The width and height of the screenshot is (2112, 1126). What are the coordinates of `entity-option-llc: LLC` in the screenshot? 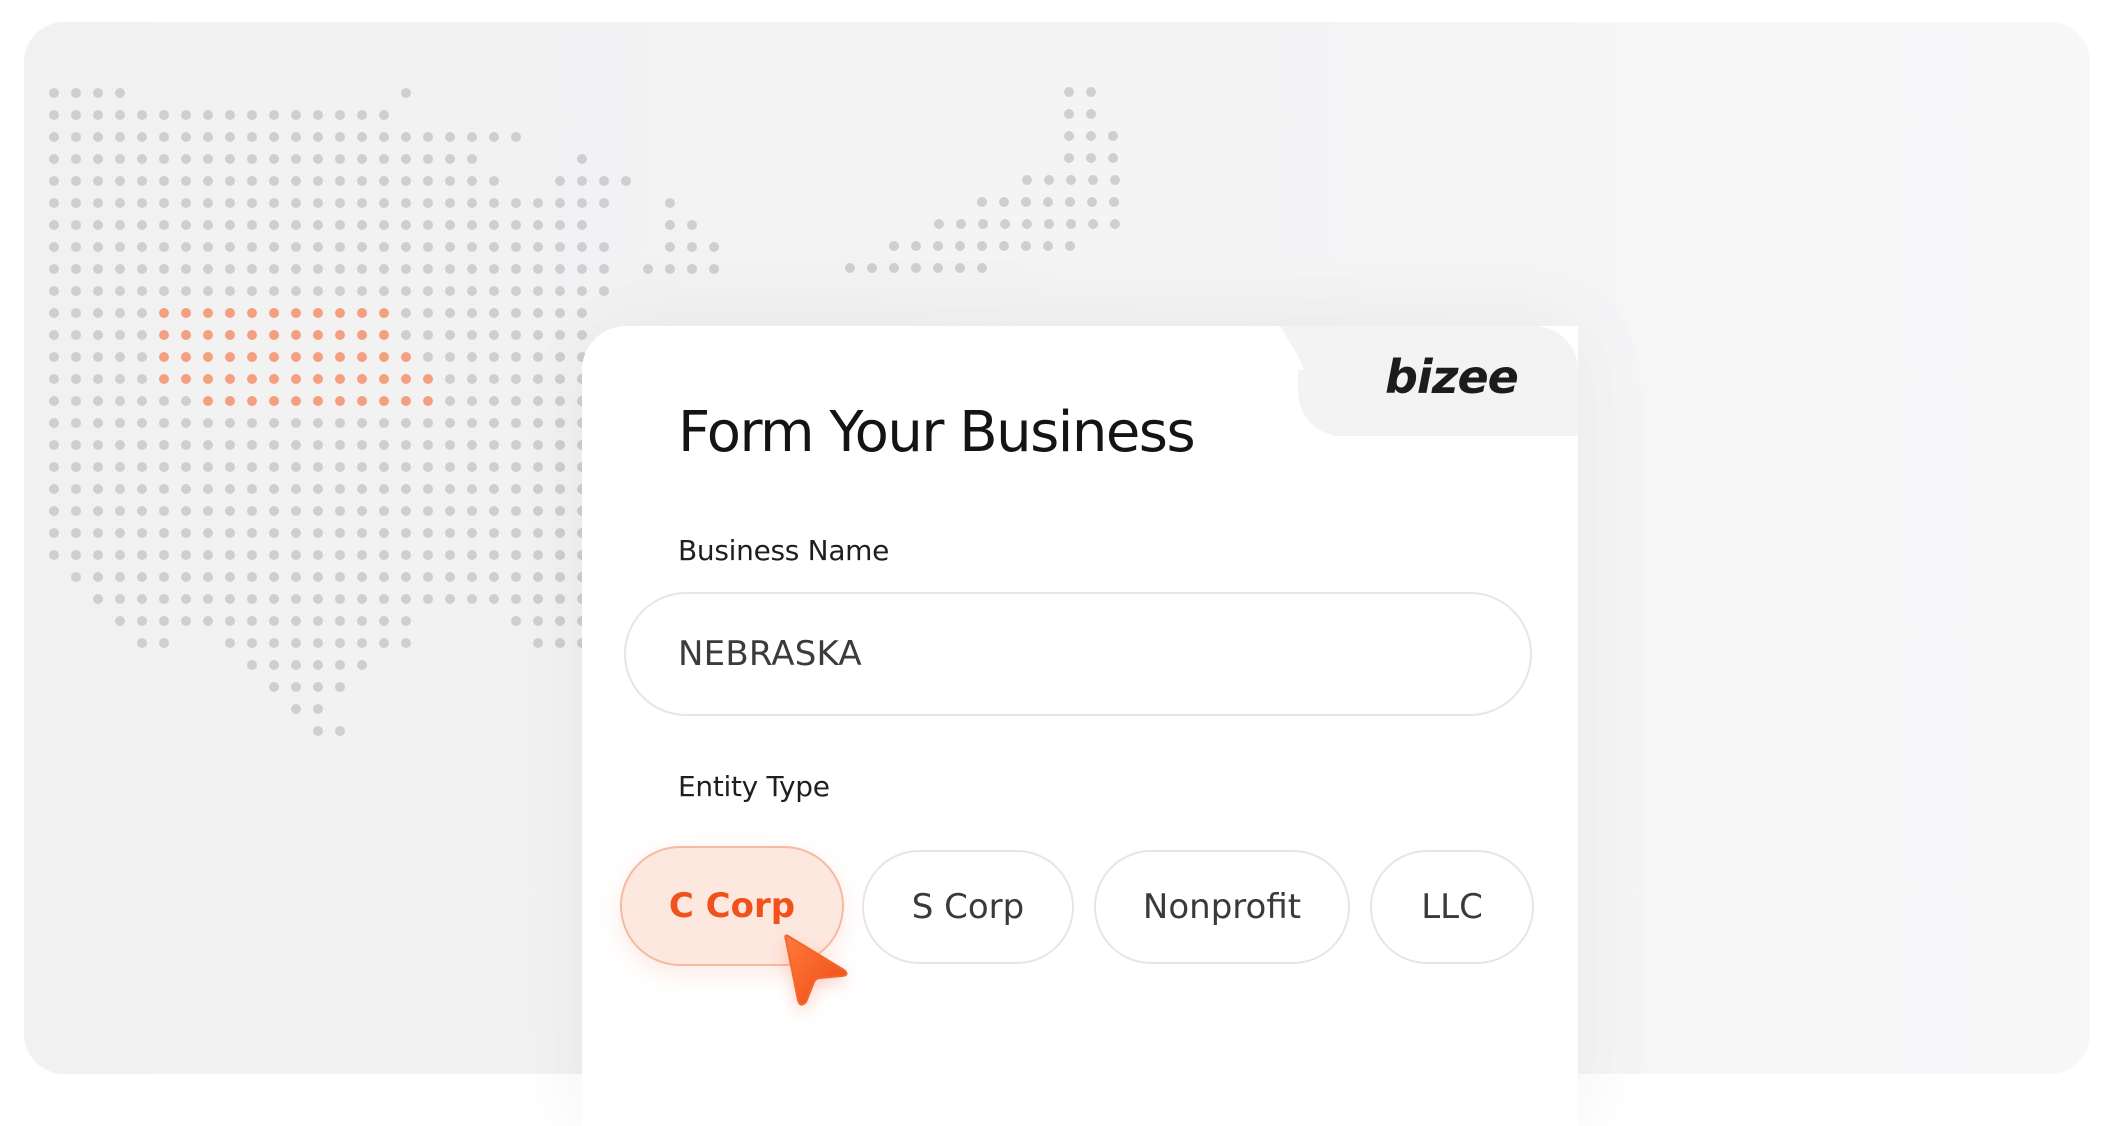 It's located at (1452, 907).